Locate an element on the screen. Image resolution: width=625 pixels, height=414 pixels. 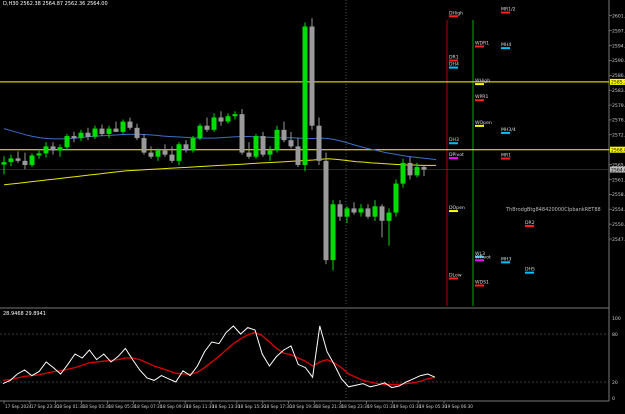
price-tick-label: 2576.00 is located at coordinates (618, 121).